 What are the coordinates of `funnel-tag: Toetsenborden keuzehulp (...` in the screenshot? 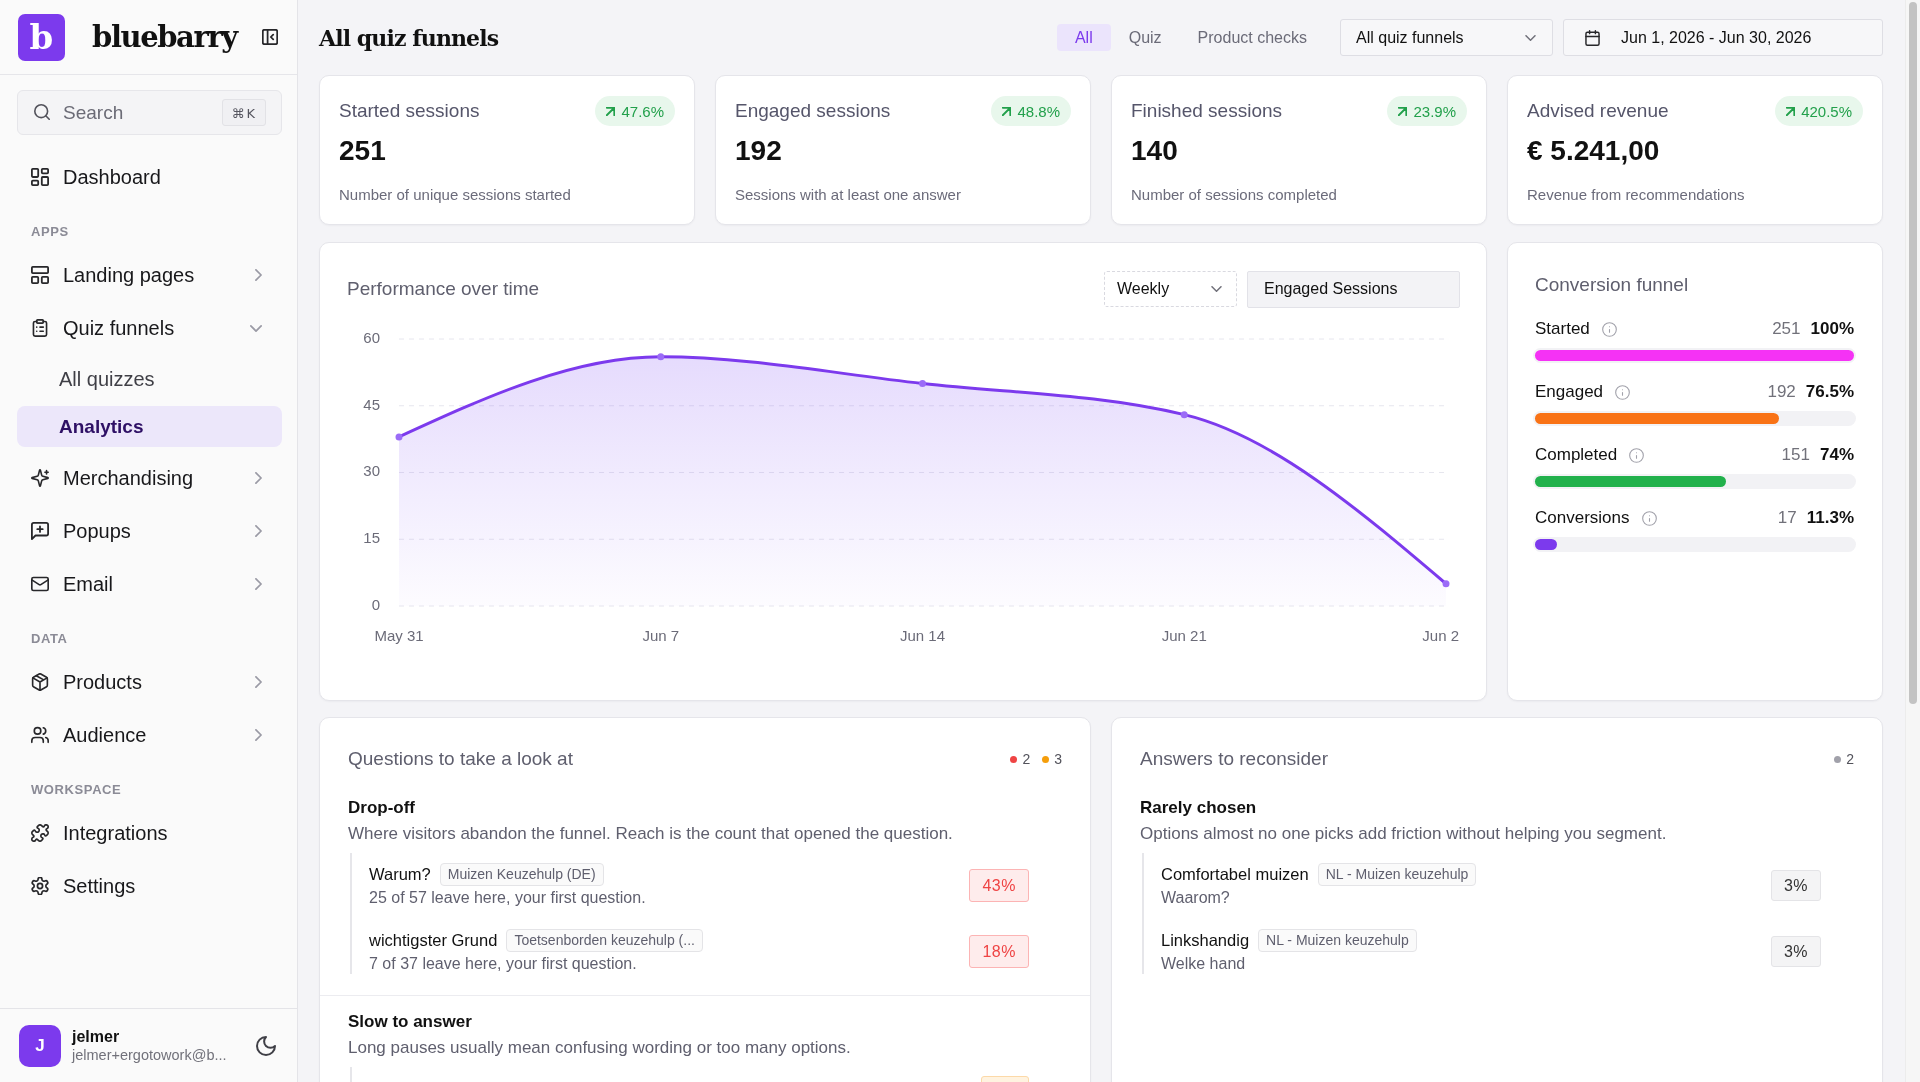 It's located at (604, 940).